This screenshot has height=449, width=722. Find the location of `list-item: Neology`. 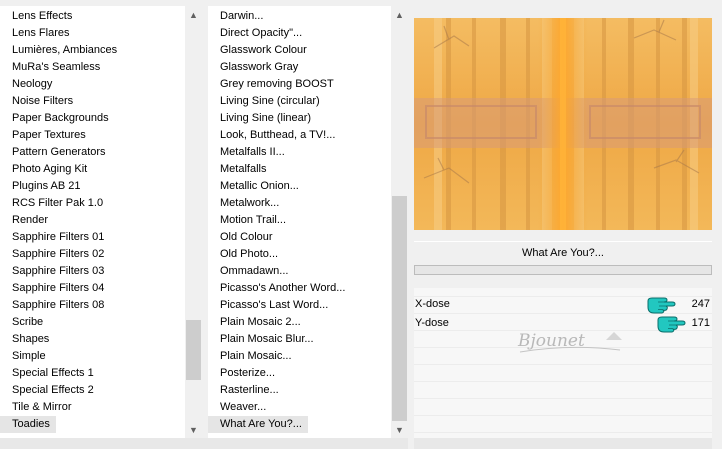

list-item: Neology is located at coordinates (58, 84).